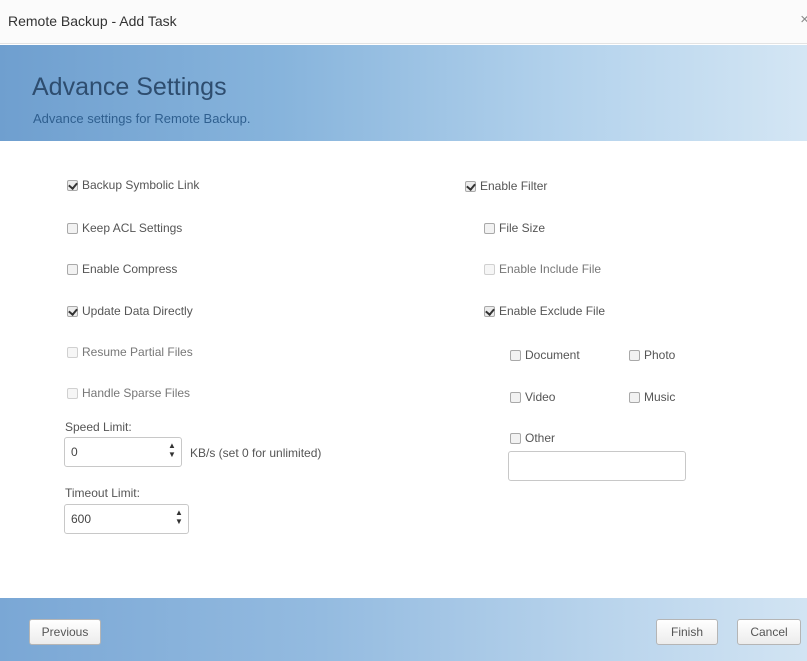 Image resolution: width=807 pixels, height=661 pixels. I want to click on other-checkbox, so click(515, 438).